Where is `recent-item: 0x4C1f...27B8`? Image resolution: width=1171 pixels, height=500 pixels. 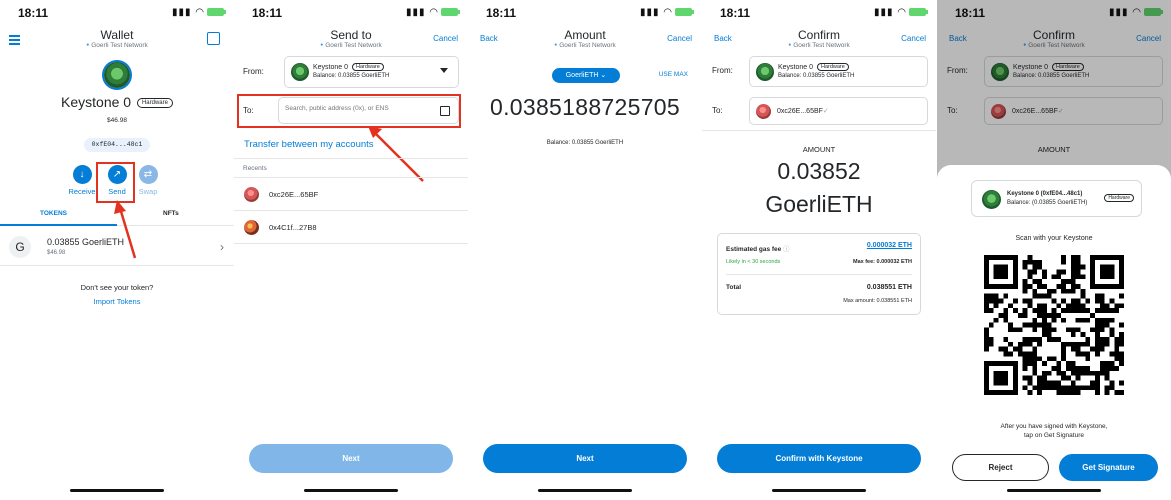
recent-item: 0x4C1f...27B8 is located at coordinates (351, 227).